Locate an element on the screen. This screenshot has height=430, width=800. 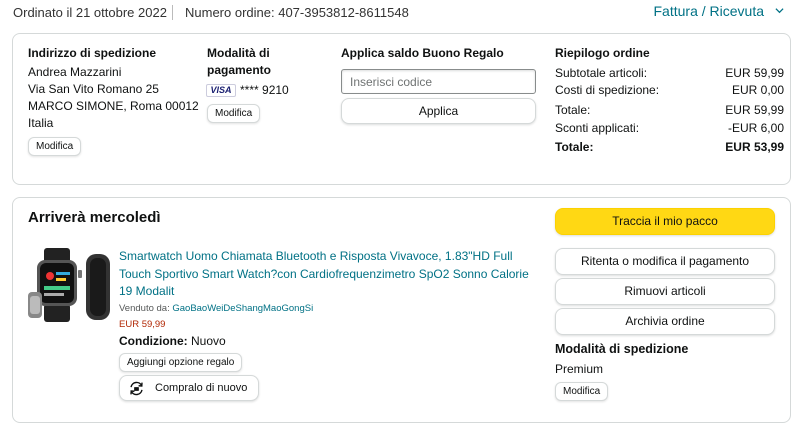
address-line: Via San Vito Romano 25 is located at coordinates (93, 89).